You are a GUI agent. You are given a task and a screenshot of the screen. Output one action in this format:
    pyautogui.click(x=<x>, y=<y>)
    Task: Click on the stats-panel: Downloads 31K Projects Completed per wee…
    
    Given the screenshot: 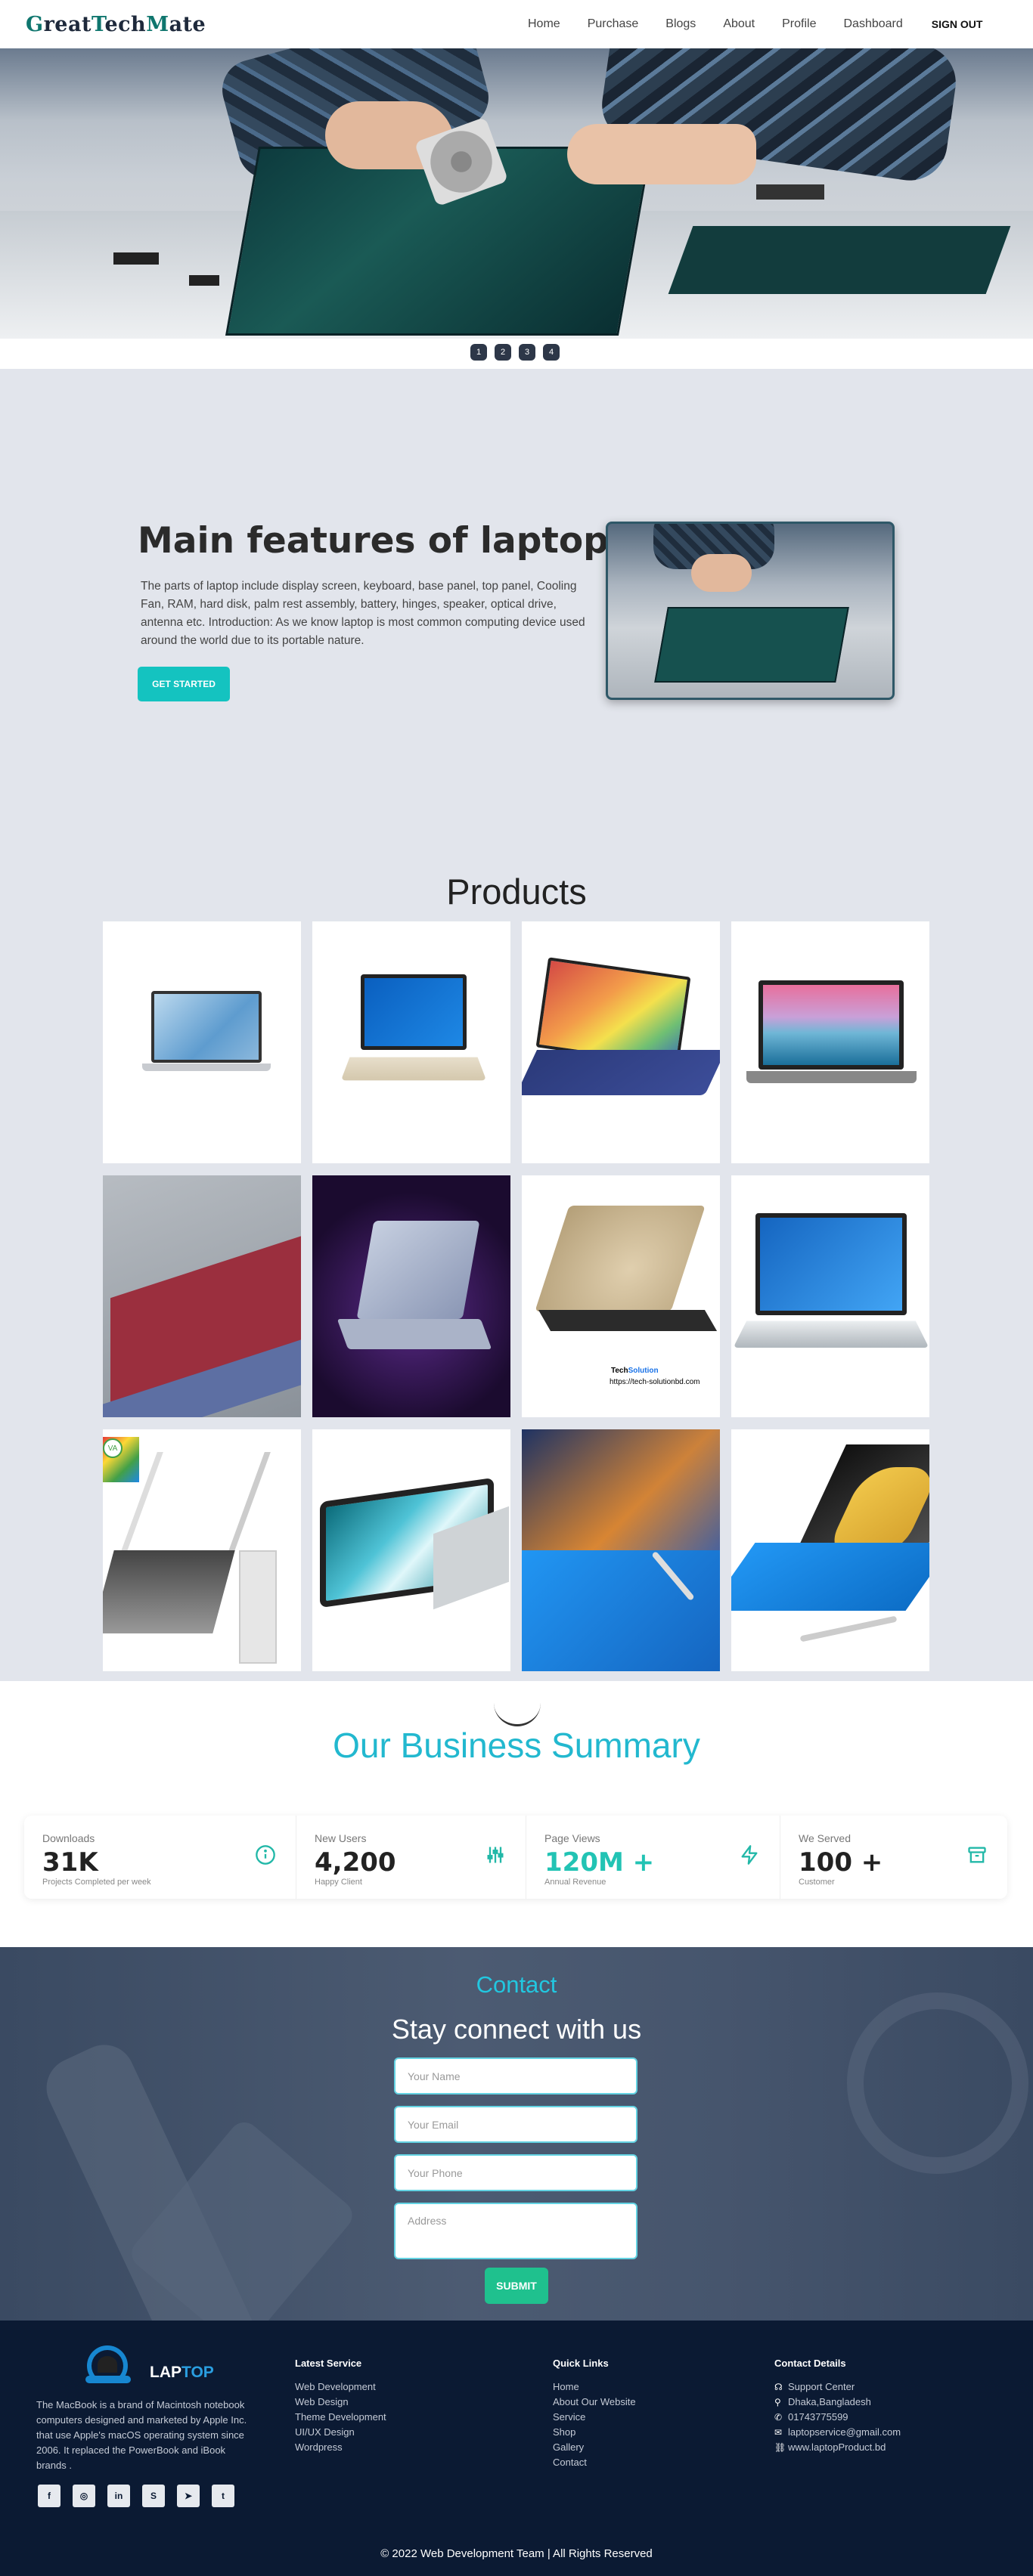 What is the action you would take?
    pyautogui.click(x=515, y=1857)
    